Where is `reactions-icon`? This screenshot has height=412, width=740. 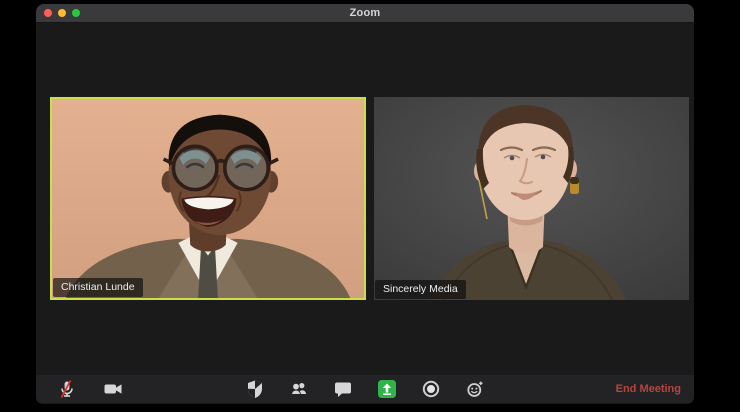 reactions-icon is located at coordinates (475, 389).